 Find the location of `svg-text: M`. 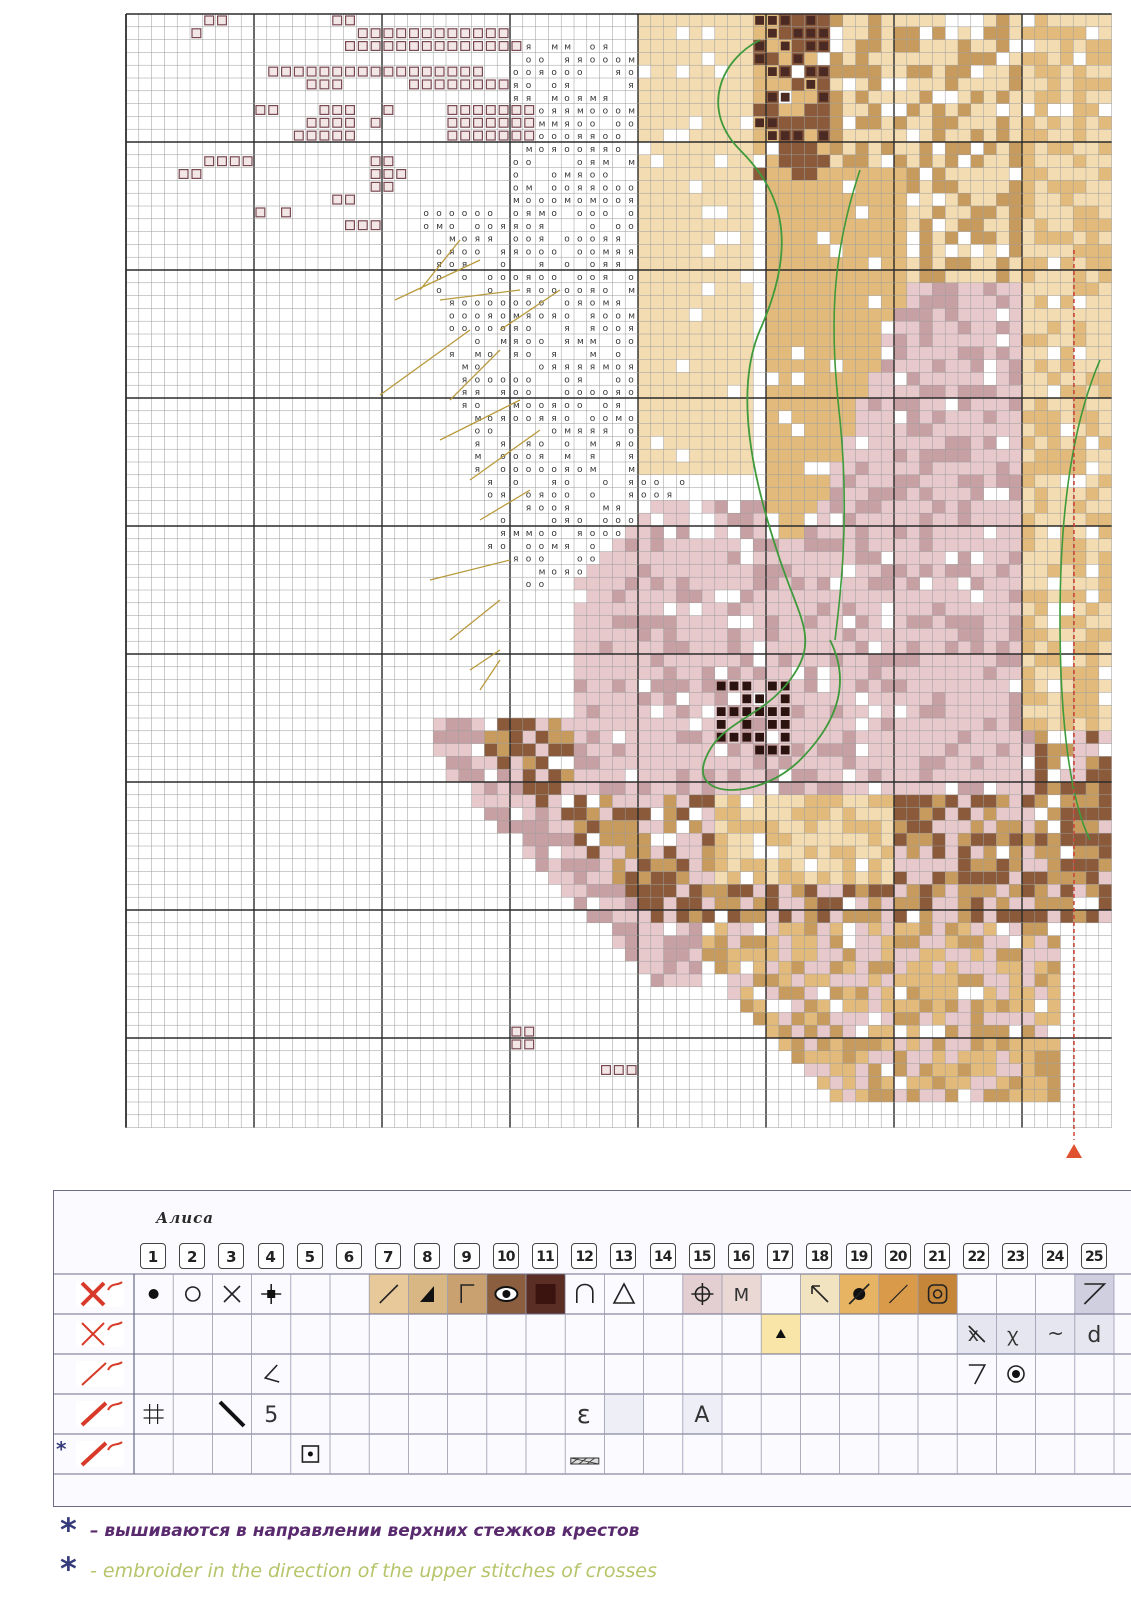

svg-text: M is located at coordinates (742, 1295).